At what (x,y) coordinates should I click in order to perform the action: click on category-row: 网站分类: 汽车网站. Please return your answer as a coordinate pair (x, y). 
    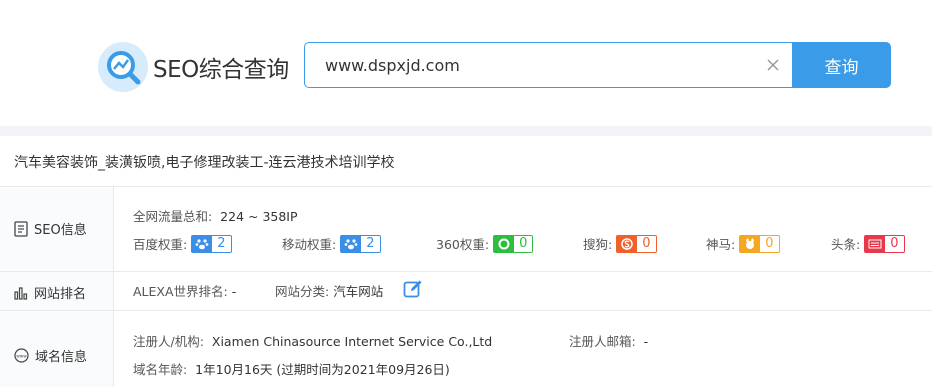
    Looking at the image, I should click on (329, 290).